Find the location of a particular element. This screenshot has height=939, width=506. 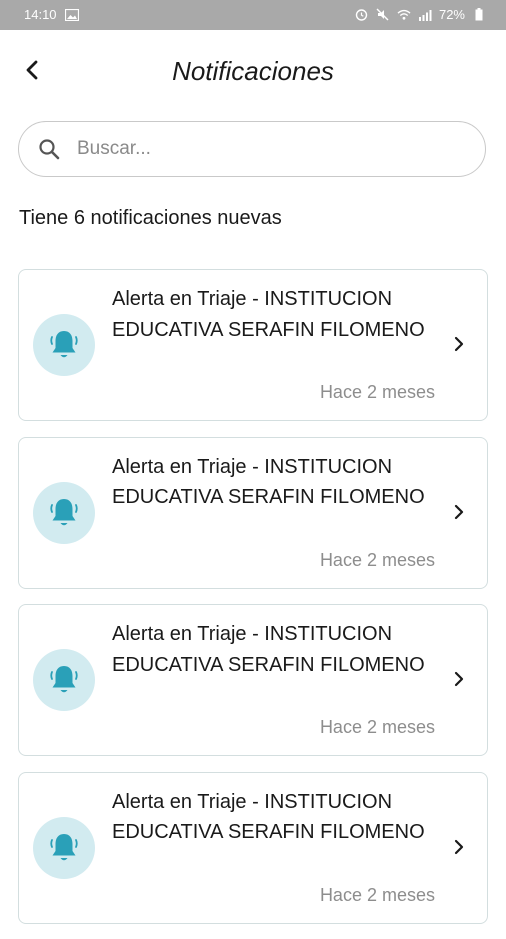

battery-percent: 72% is located at coordinates (451, 14).